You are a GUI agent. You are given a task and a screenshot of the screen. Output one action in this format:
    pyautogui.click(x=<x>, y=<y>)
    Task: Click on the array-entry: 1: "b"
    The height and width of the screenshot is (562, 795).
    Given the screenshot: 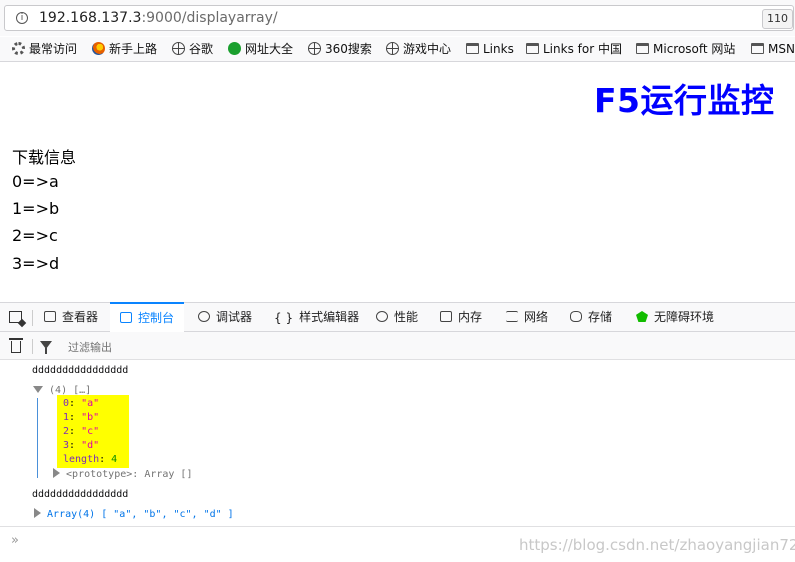 What is the action you would take?
    pyautogui.click(x=81, y=417)
    